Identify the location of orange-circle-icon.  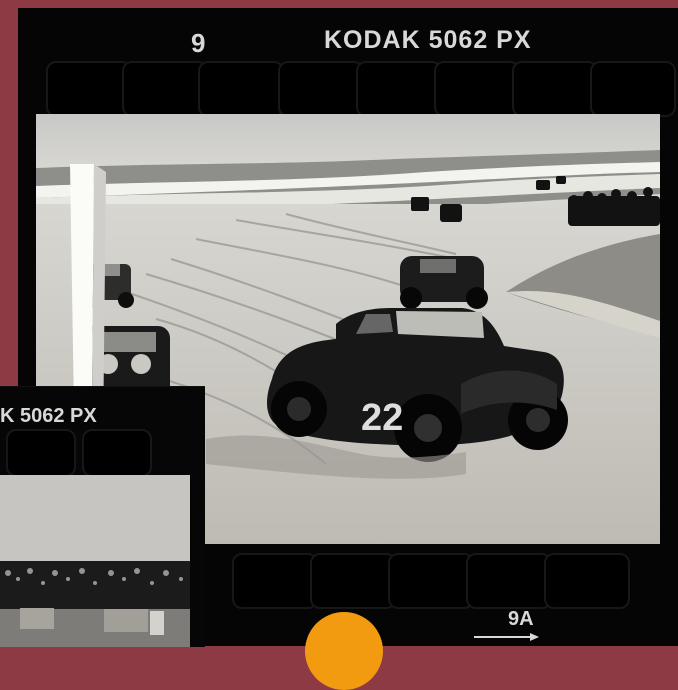
(344, 651).